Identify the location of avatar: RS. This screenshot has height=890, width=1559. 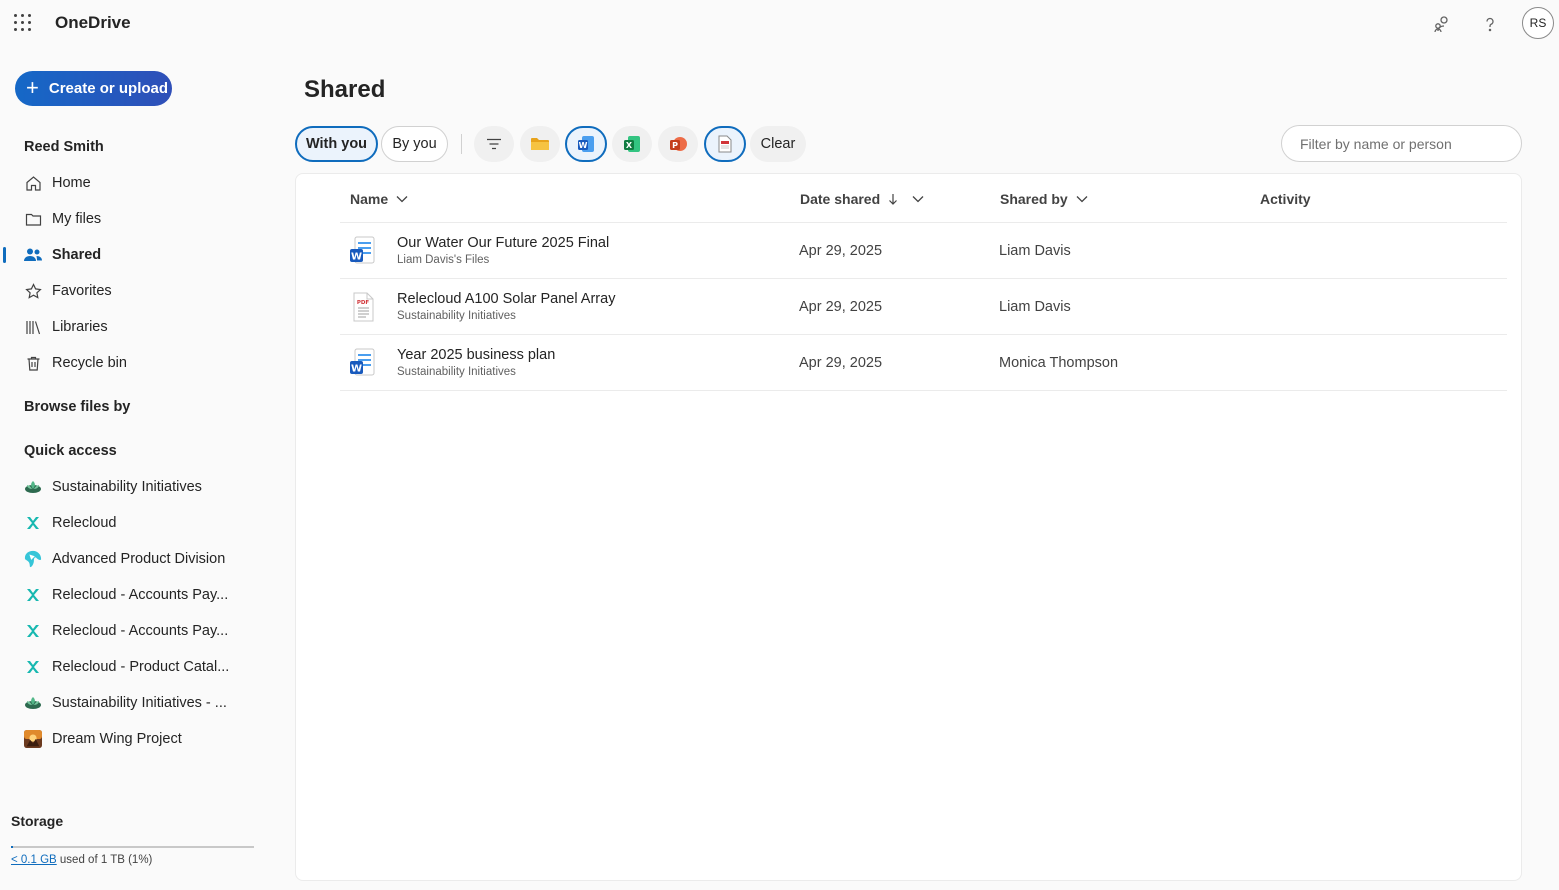
(1538, 23).